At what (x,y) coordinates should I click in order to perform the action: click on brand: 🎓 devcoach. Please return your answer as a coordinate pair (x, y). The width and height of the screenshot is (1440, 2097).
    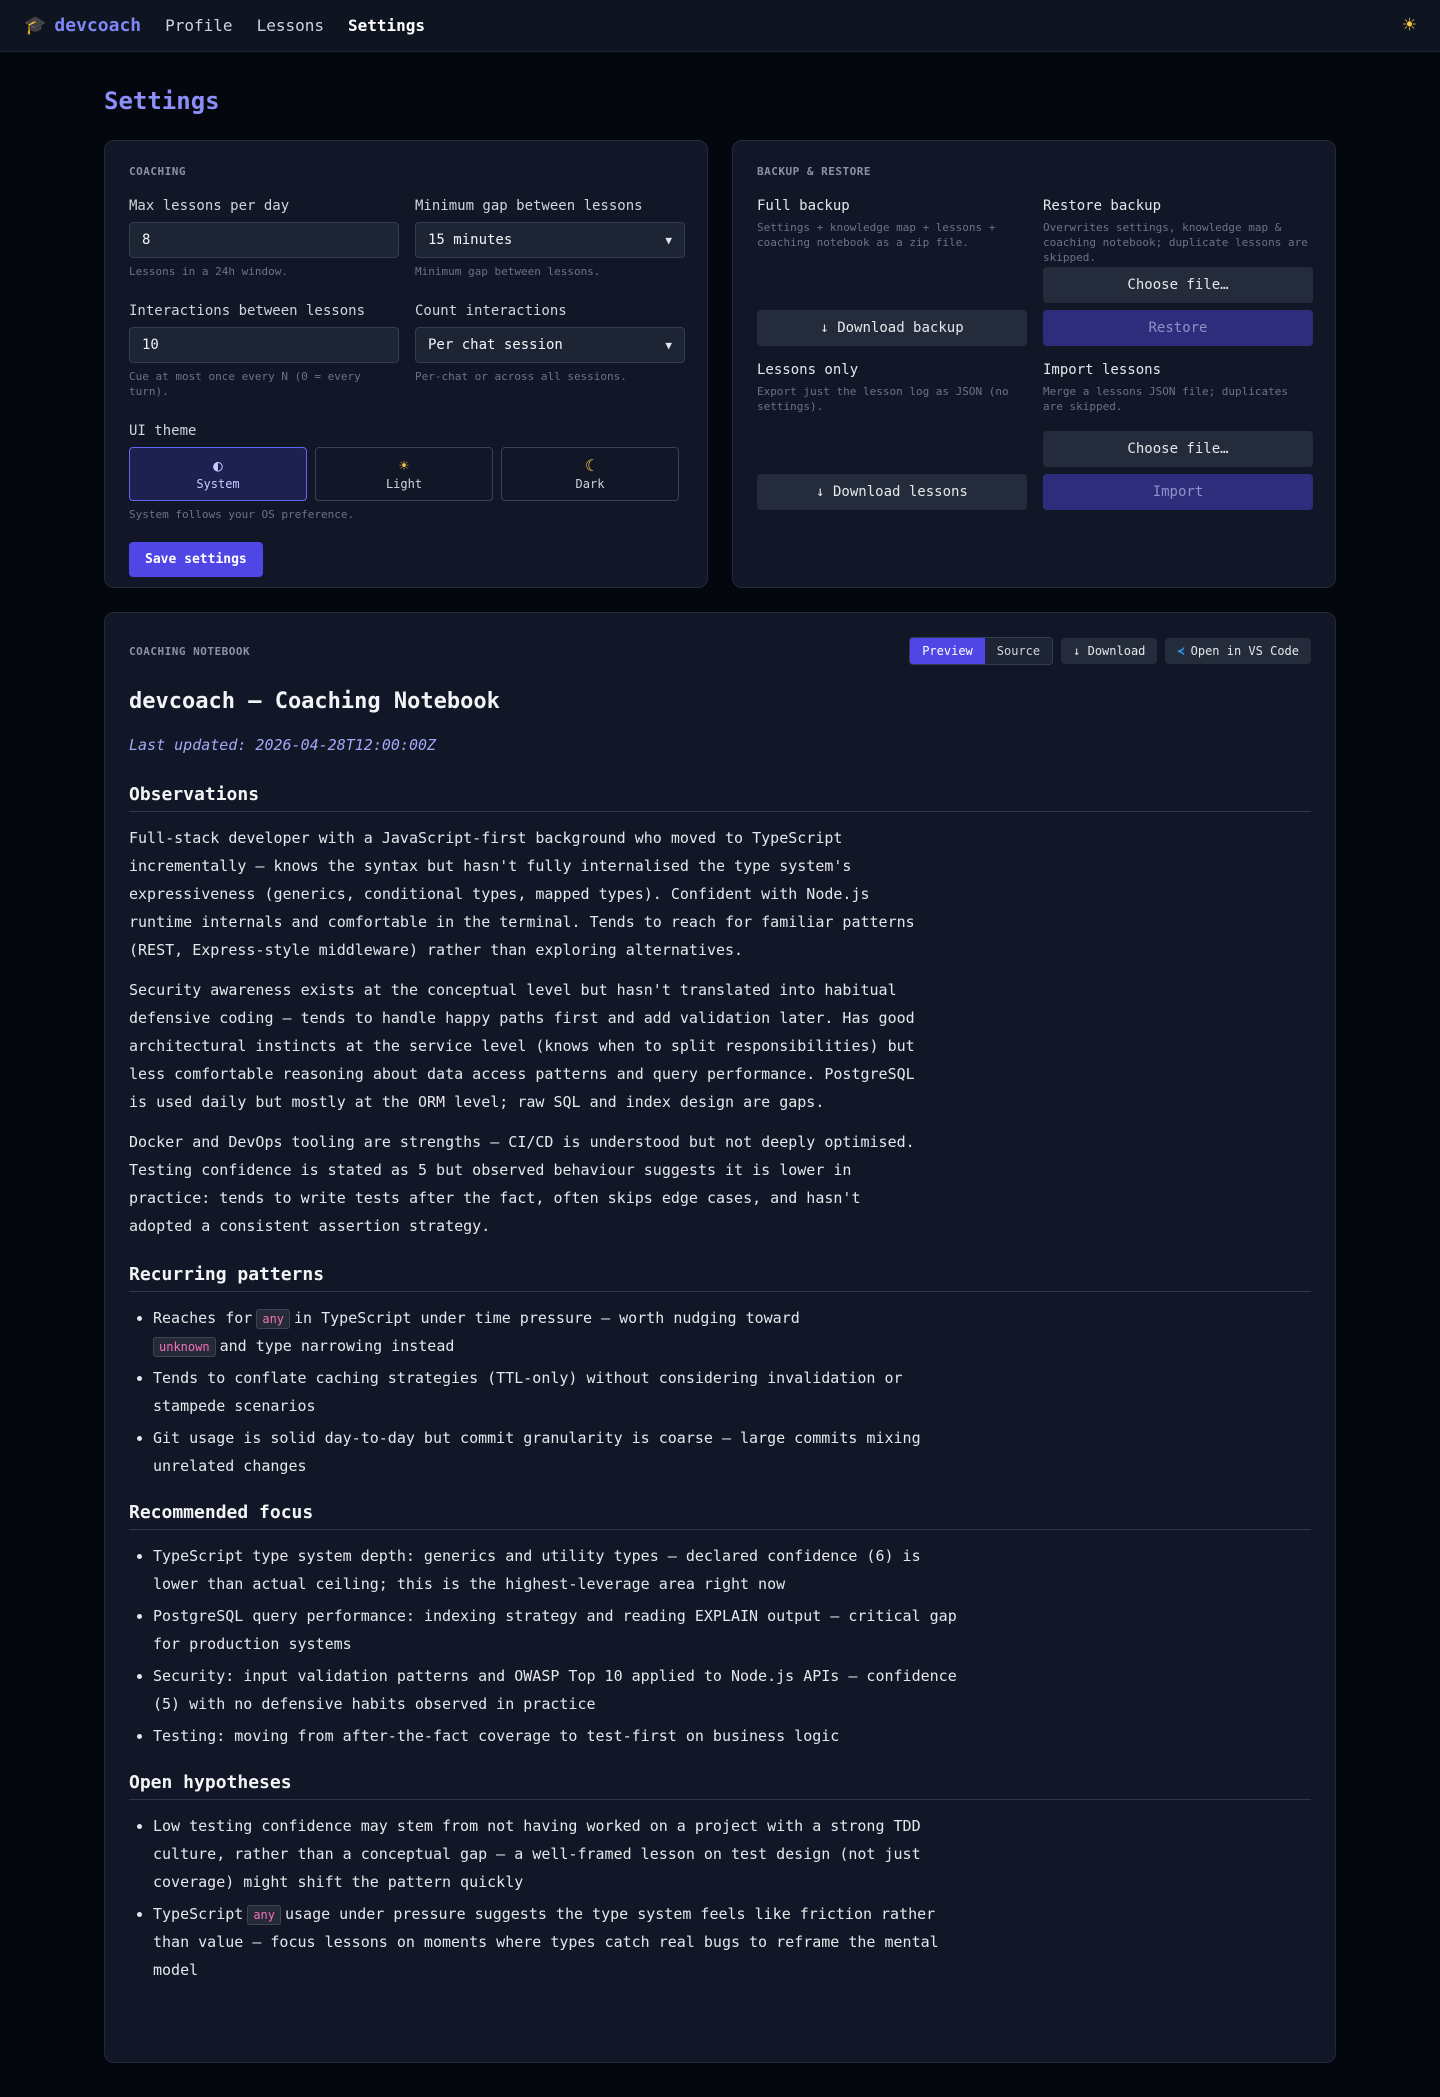
    Looking at the image, I should click on (82, 25).